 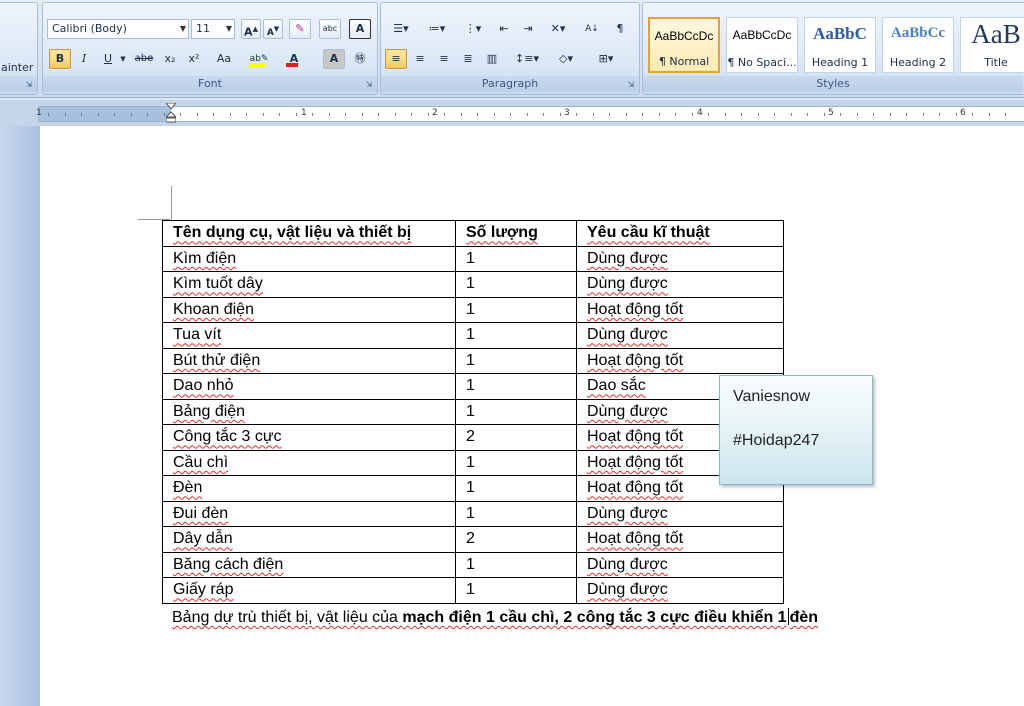 I want to click on clipboard-group: ainter ⇲, so click(x=19, y=48).